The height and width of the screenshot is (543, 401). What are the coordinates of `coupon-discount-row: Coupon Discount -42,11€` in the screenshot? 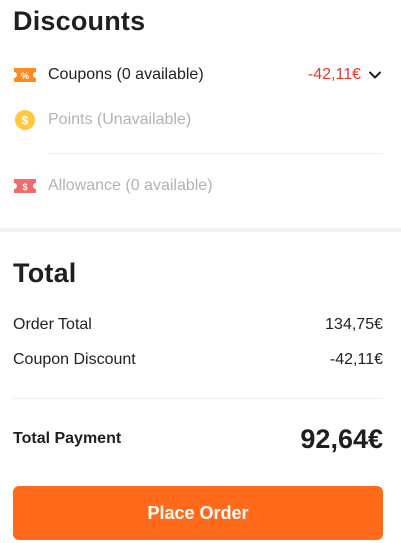 It's located at (198, 360).